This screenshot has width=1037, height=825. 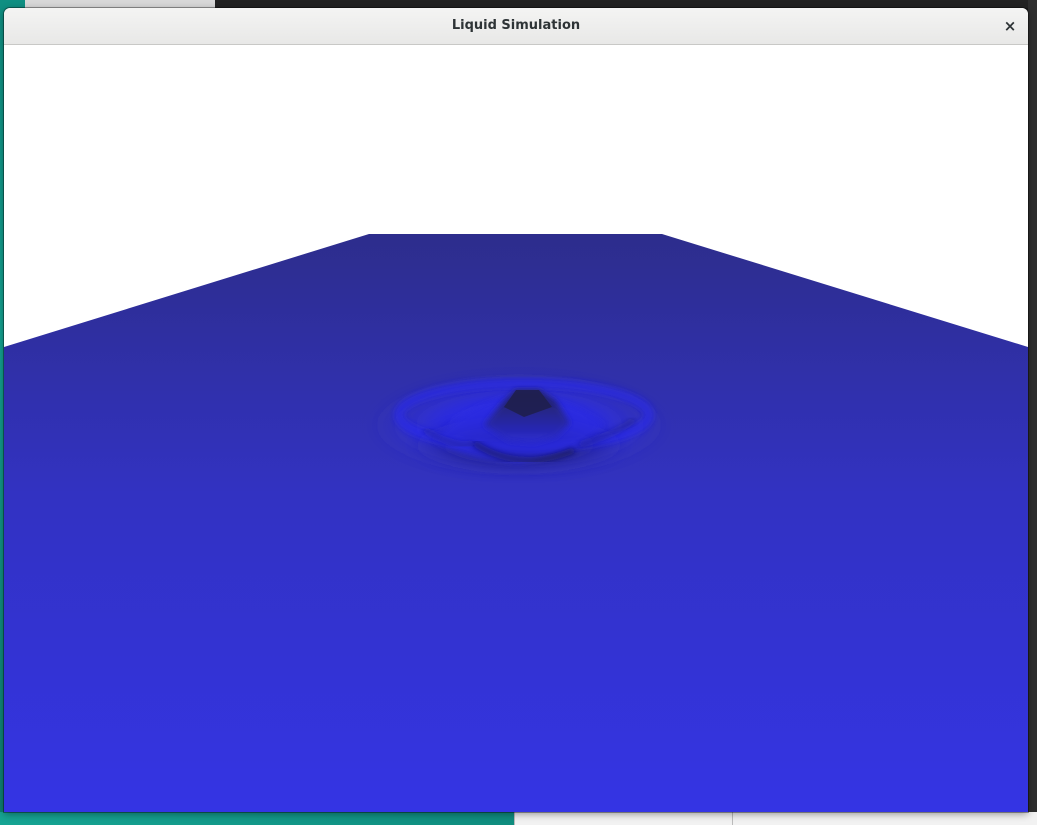 I want to click on window-title: Liquid Simulation, so click(x=516, y=25).